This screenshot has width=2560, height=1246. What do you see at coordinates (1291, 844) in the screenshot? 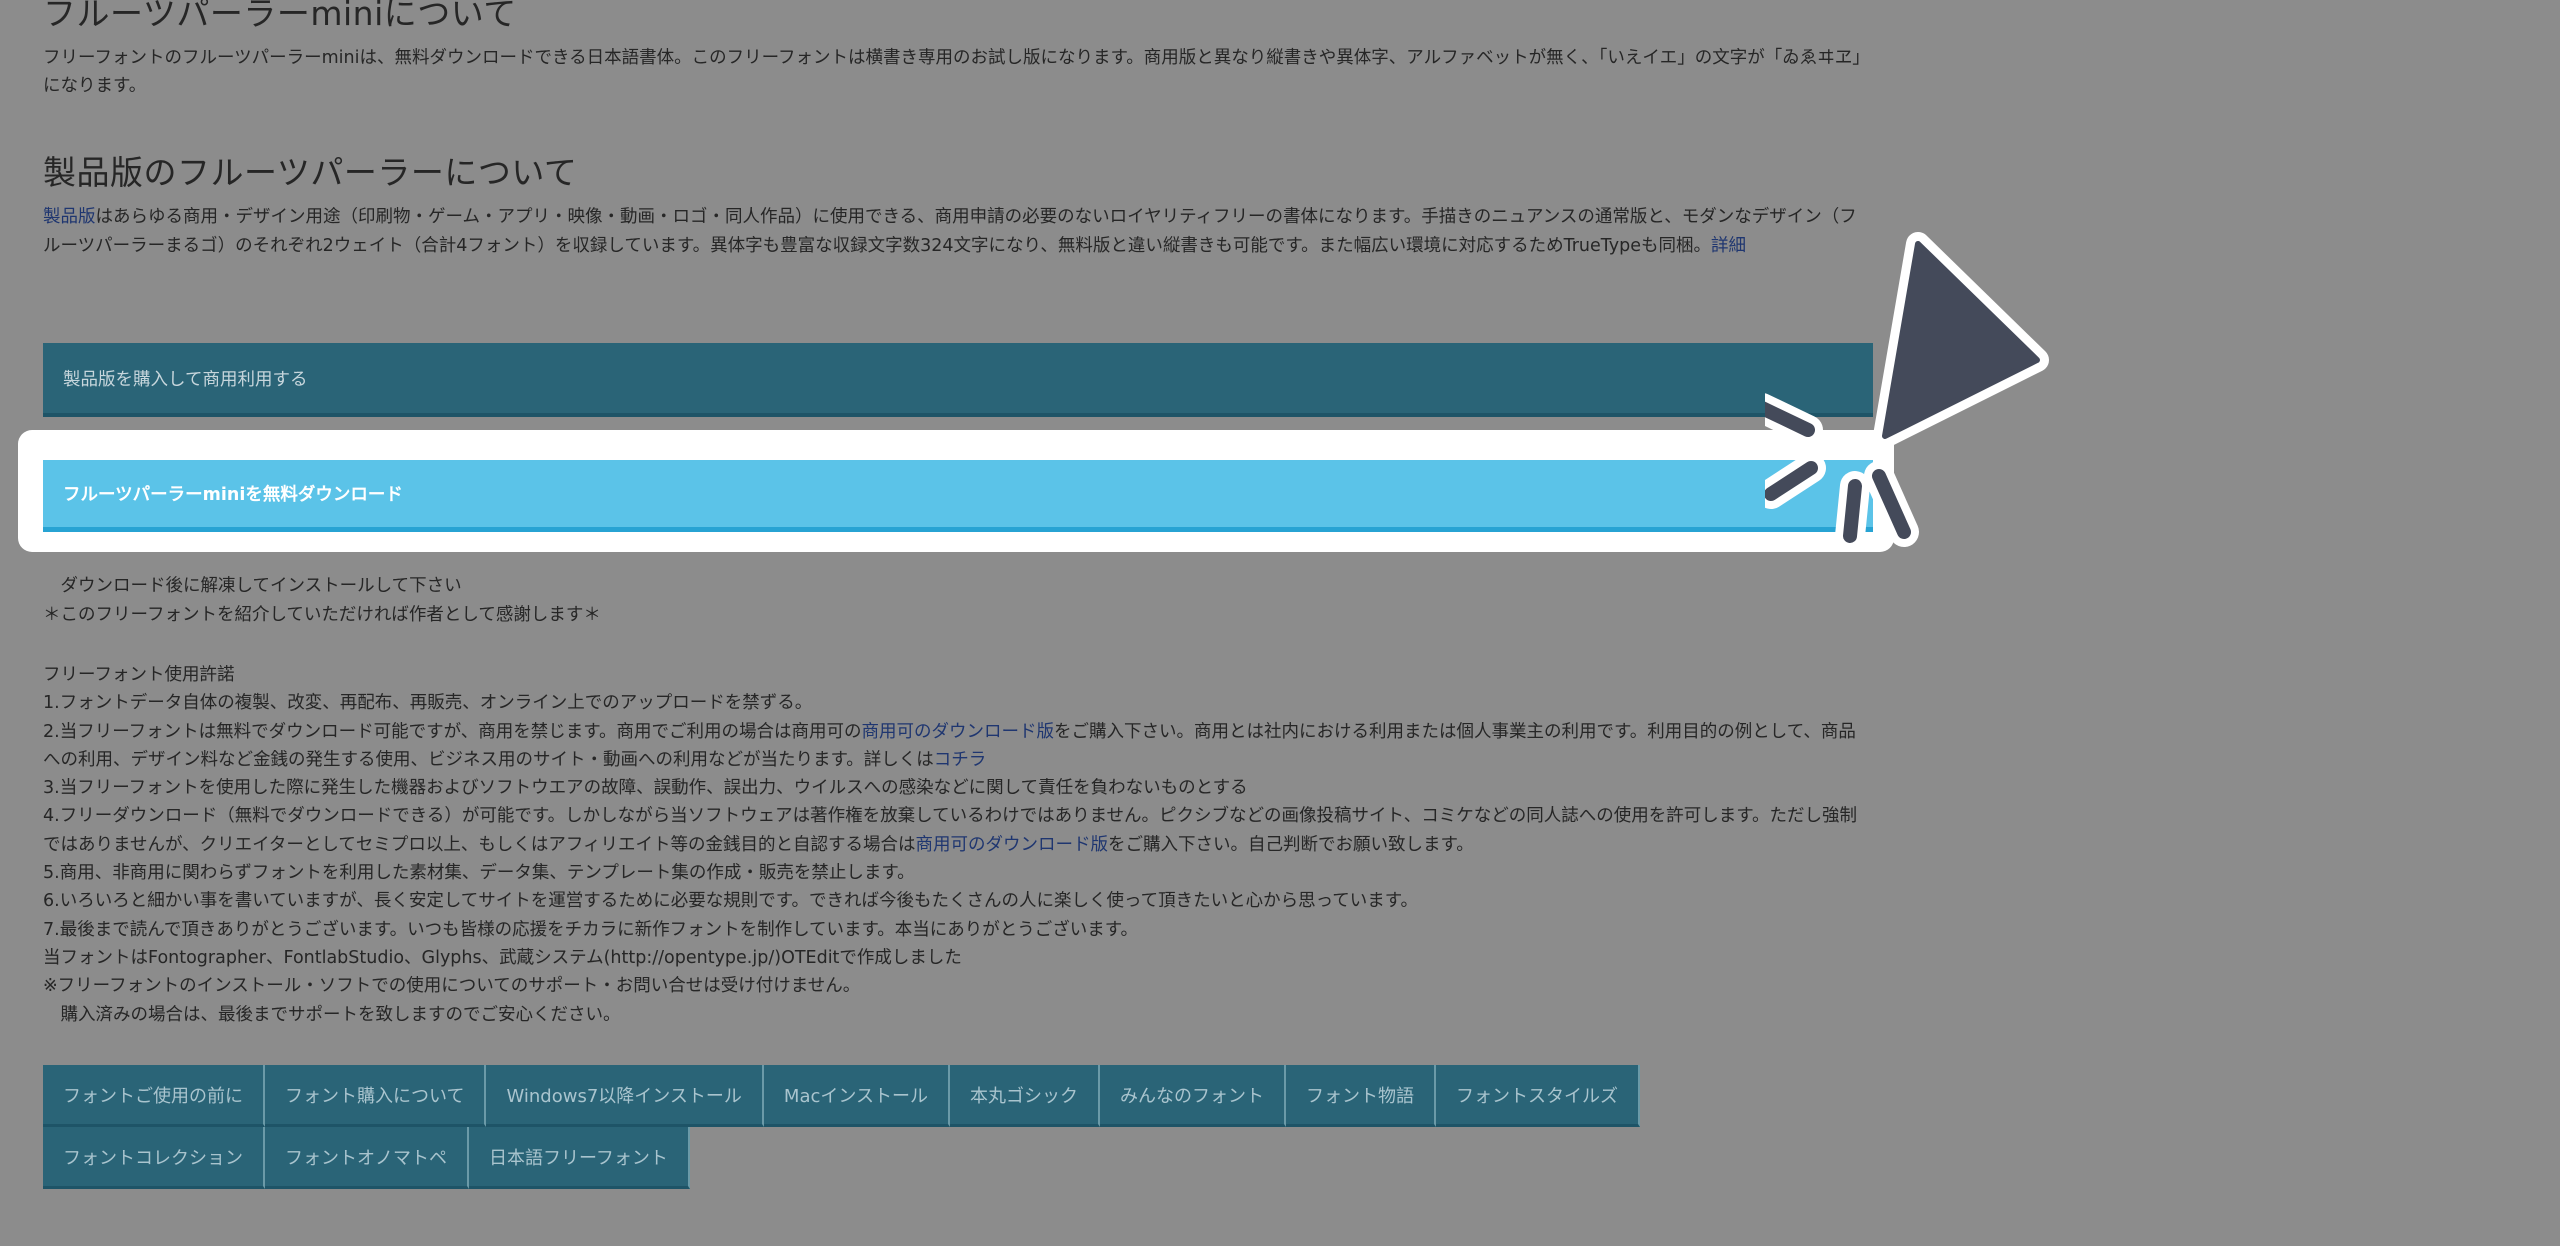
I see `license-item-4-text-b: をご購入下さい。自己判断でお願い致します。` at bounding box center [1291, 844].